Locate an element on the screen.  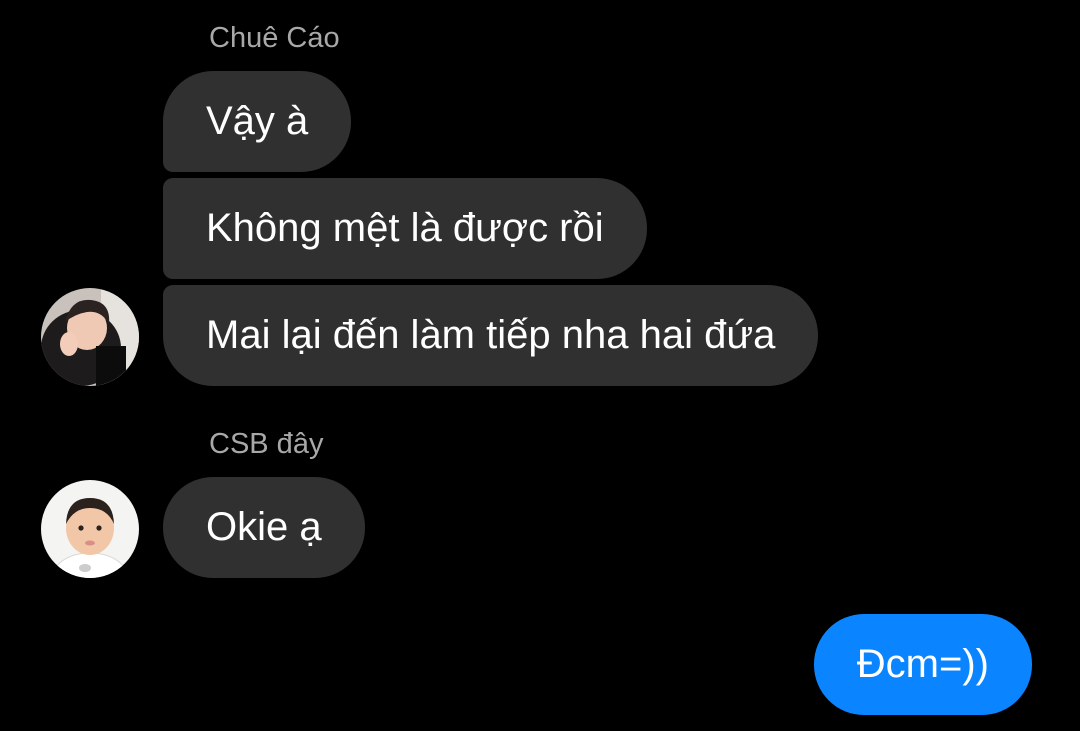
sender-name-chue-cao: Chuê Cáo is located at coordinates (274, 38).